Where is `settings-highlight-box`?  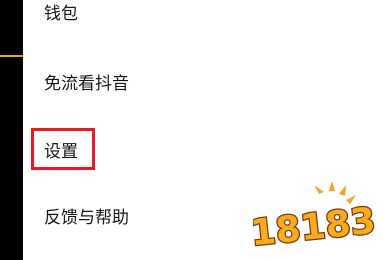
settings-highlight-box is located at coordinates (63, 149).